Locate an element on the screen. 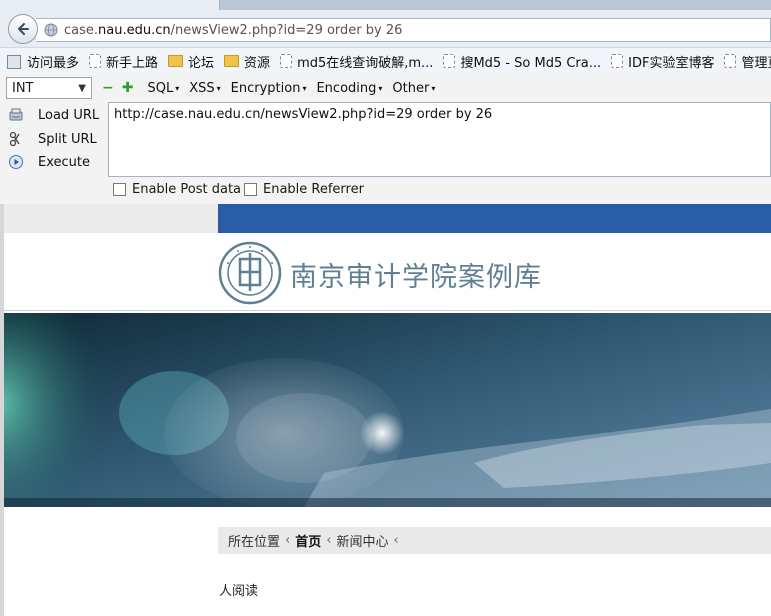 The width and height of the screenshot is (771, 616). star-page-icon is located at coordinates (14, 61).